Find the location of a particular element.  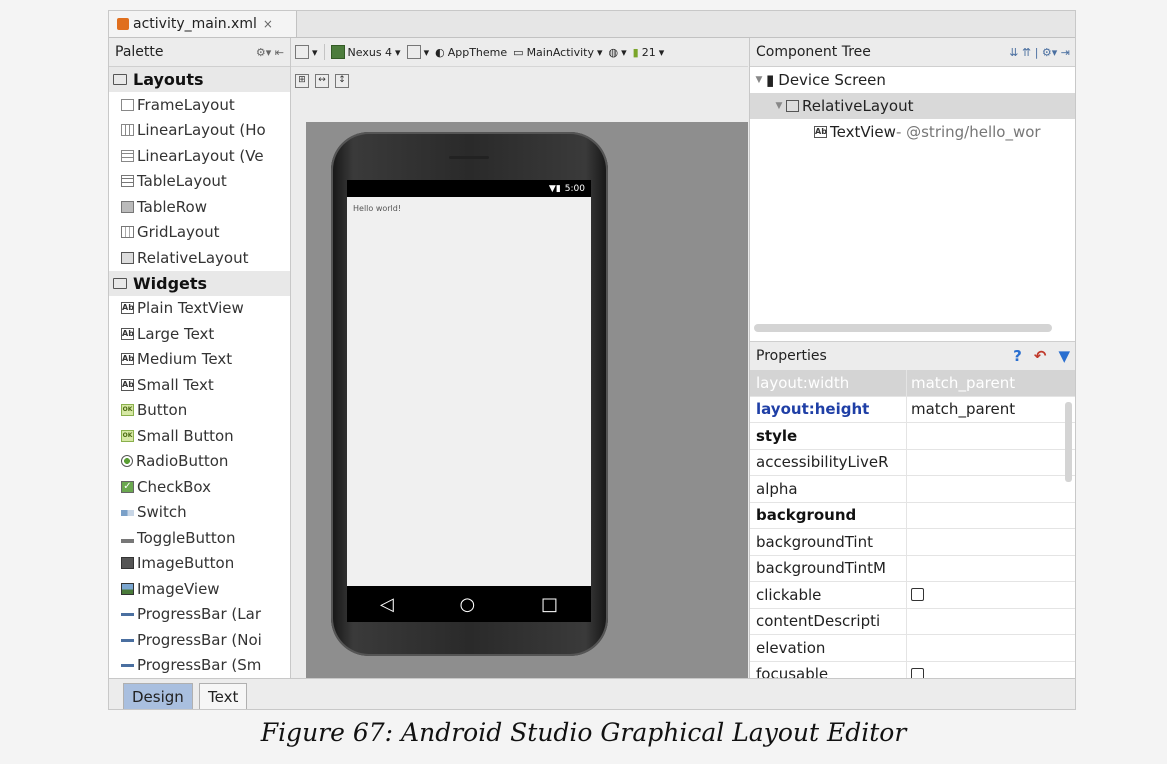

palette-item: TableLayout is located at coordinates (199, 182).